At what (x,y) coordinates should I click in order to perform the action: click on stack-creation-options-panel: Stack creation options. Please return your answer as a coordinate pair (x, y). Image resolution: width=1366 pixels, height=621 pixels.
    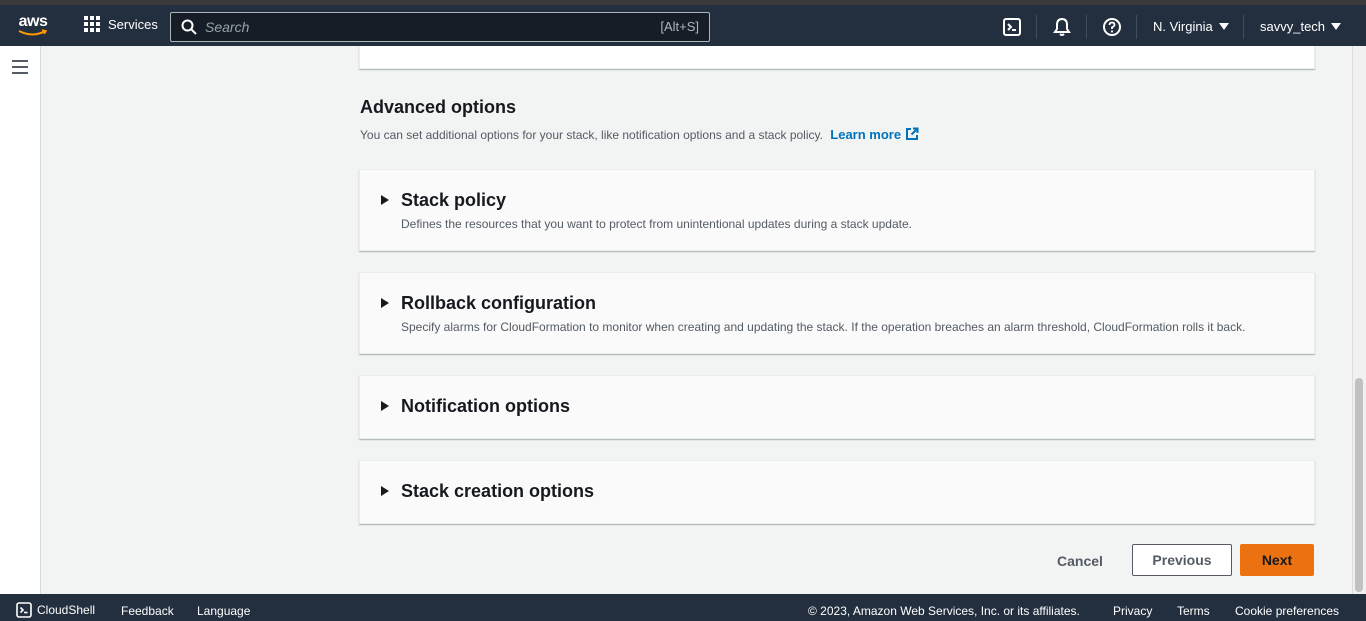
    Looking at the image, I should click on (837, 492).